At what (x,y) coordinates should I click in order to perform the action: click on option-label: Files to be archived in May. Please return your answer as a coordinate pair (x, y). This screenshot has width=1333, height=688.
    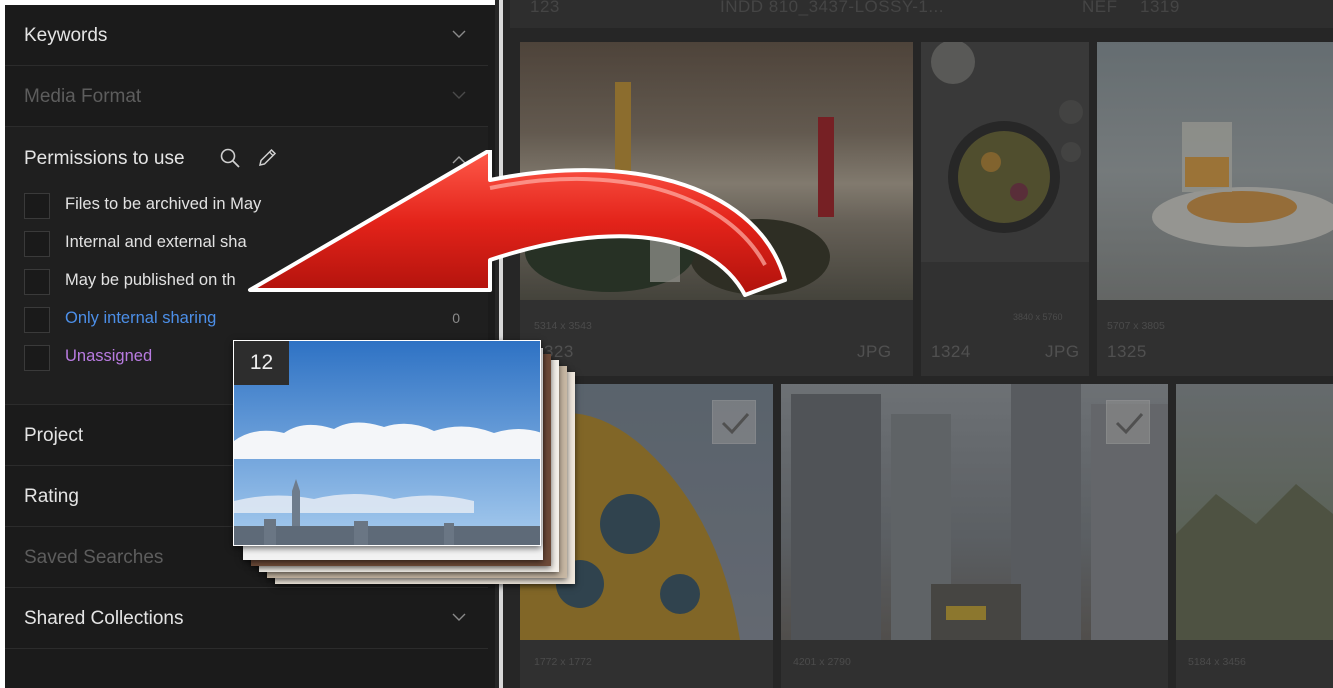
    Looking at the image, I should click on (163, 204).